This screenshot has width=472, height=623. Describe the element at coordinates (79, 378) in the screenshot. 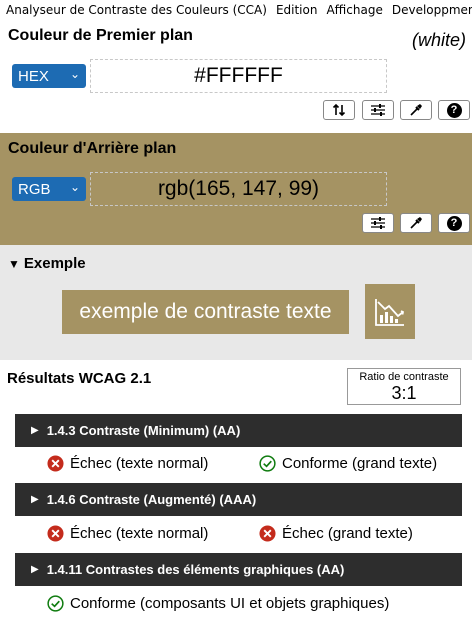

I see `wcag-results-title: Résultats WCAG 2.1` at that location.